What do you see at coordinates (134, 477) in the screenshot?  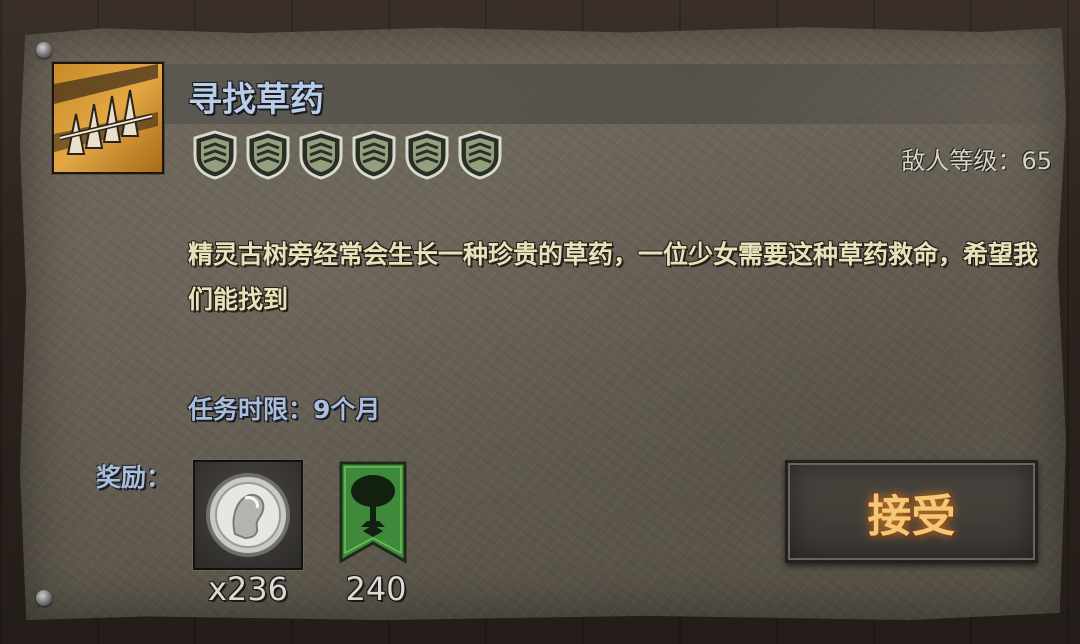 I see `reward-label: 奖励：` at bounding box center [134, 477].